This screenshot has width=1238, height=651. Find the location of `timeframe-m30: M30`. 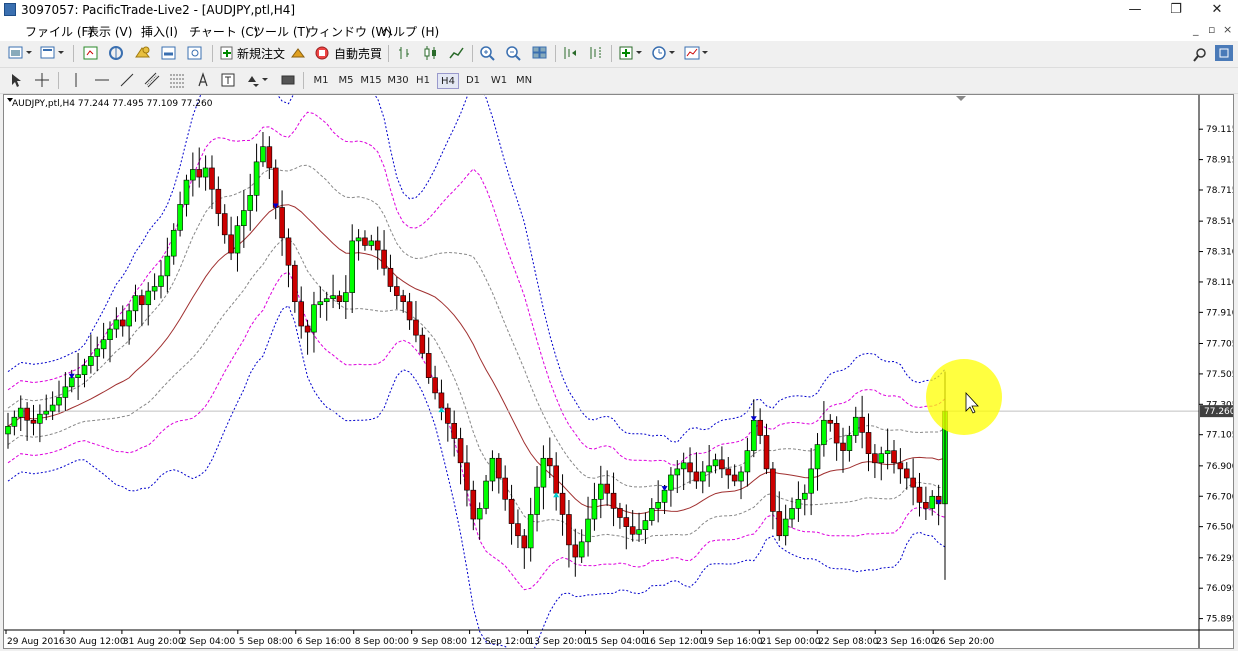

timeframe-m30: M30 is located at coordinates (398, 81).